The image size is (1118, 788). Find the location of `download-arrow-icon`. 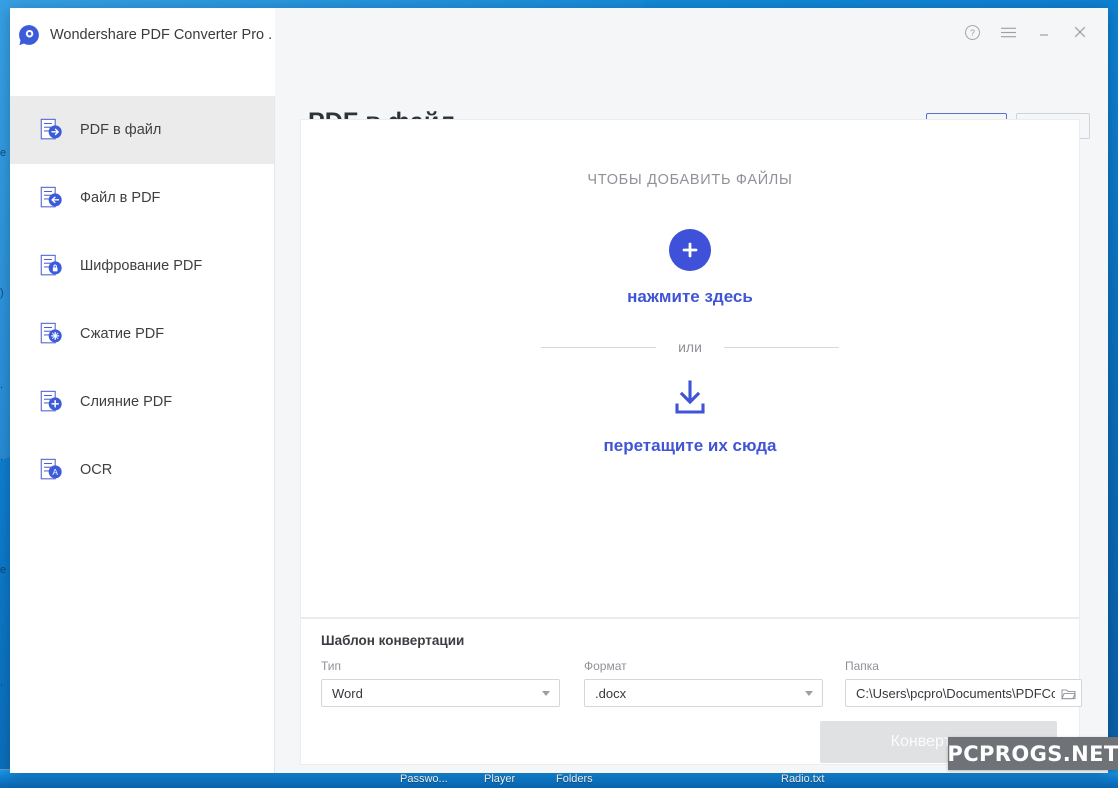

download-arrow-icon is located at coordinates (690, 400).